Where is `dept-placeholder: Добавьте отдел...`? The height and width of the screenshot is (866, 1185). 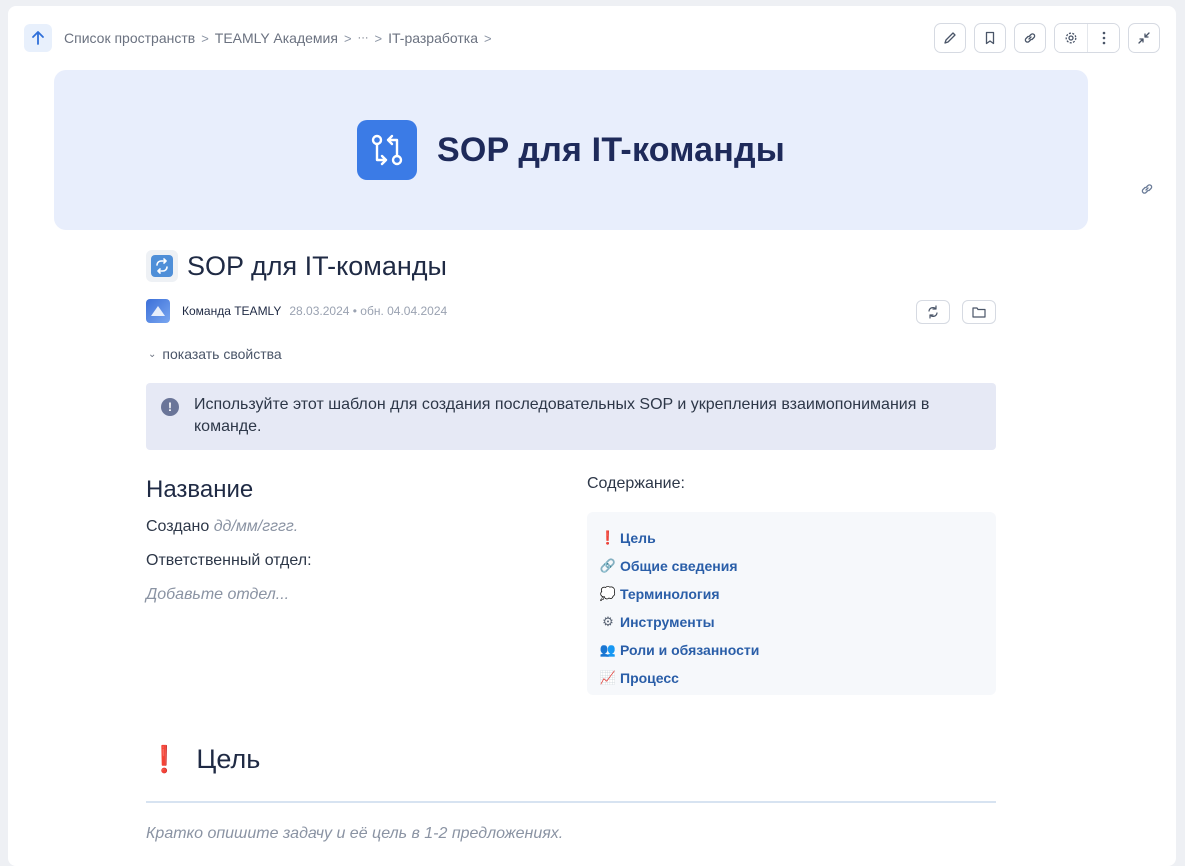 dept-placeholder: Добавьте отдел... is located at coordinates (217, 595).